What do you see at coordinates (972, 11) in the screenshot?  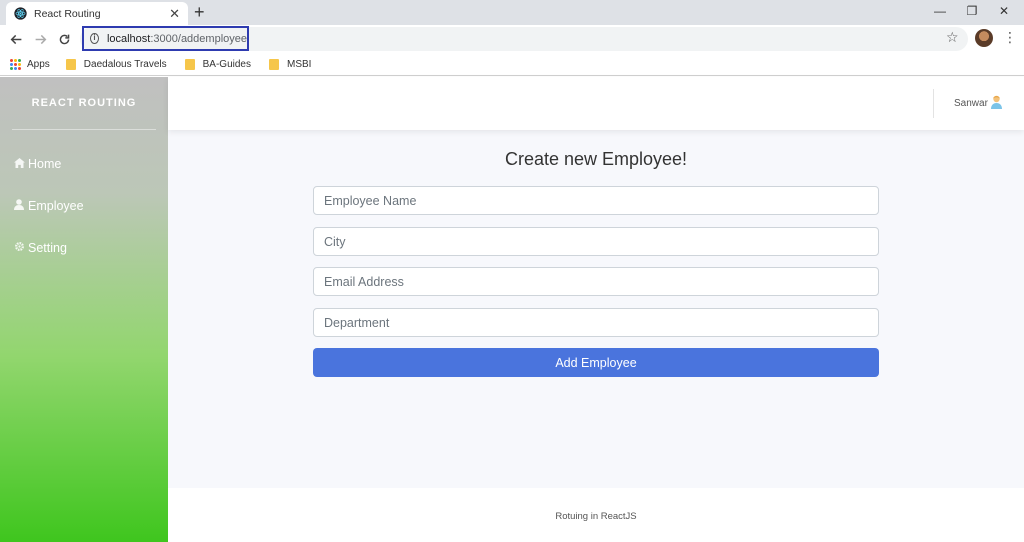 I see `restore-icon: ❐` at bounding box center [972, 11].